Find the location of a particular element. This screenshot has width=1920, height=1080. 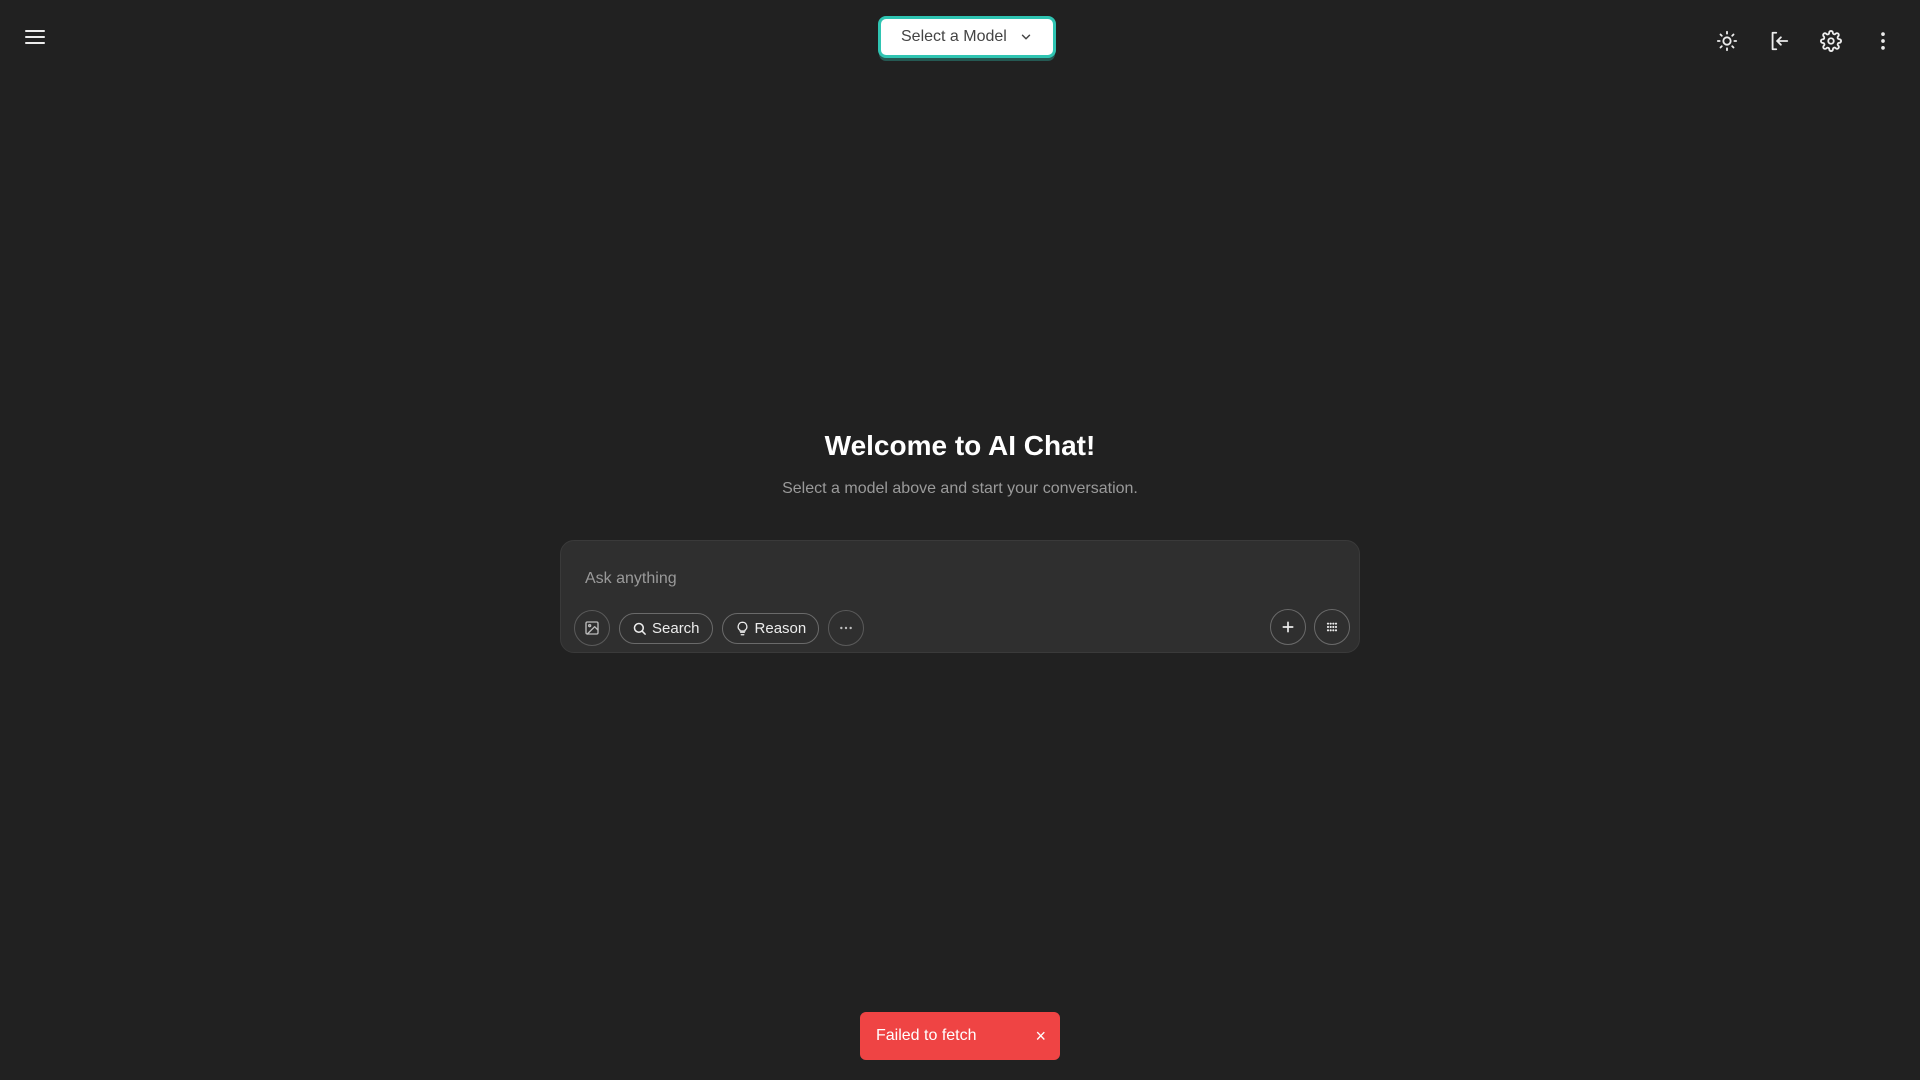

more-tools-button is located at coordinates (846, 628).